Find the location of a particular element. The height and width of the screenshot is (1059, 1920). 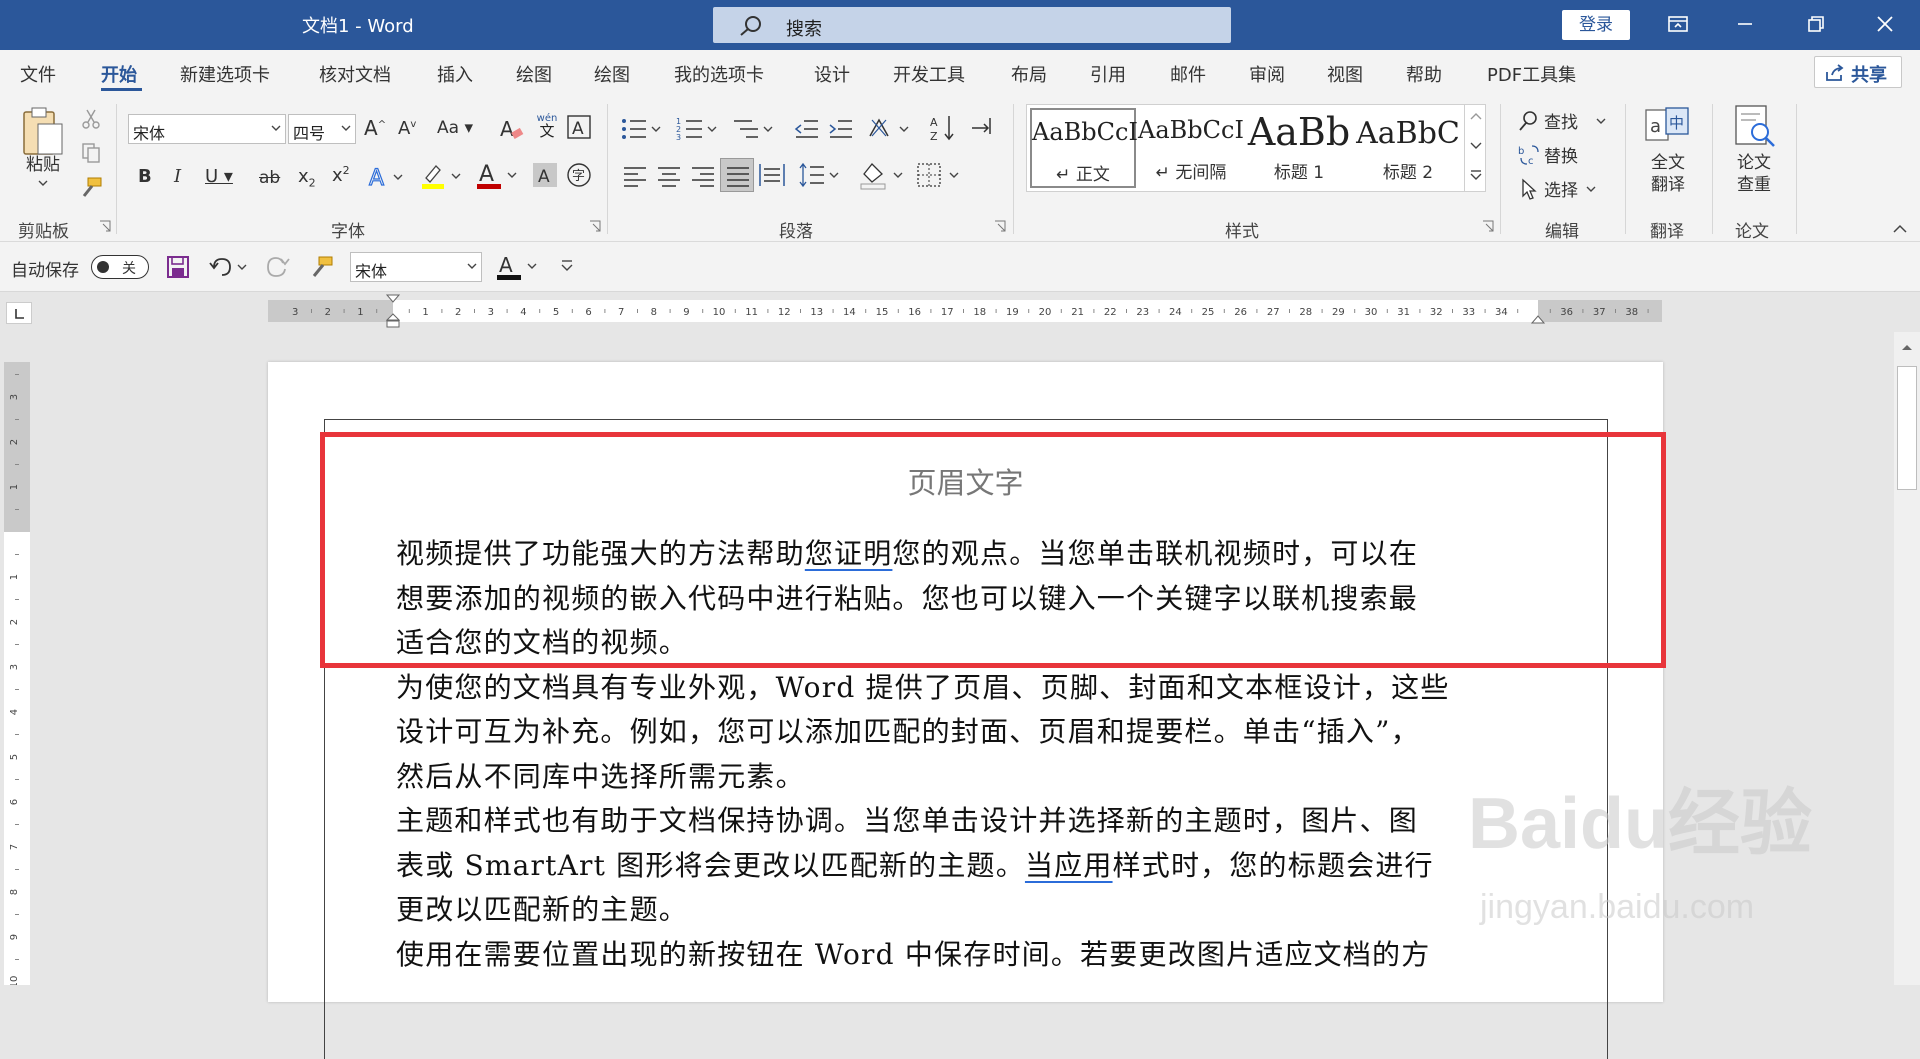

bold-button: B is located at coordinates (145, 176).